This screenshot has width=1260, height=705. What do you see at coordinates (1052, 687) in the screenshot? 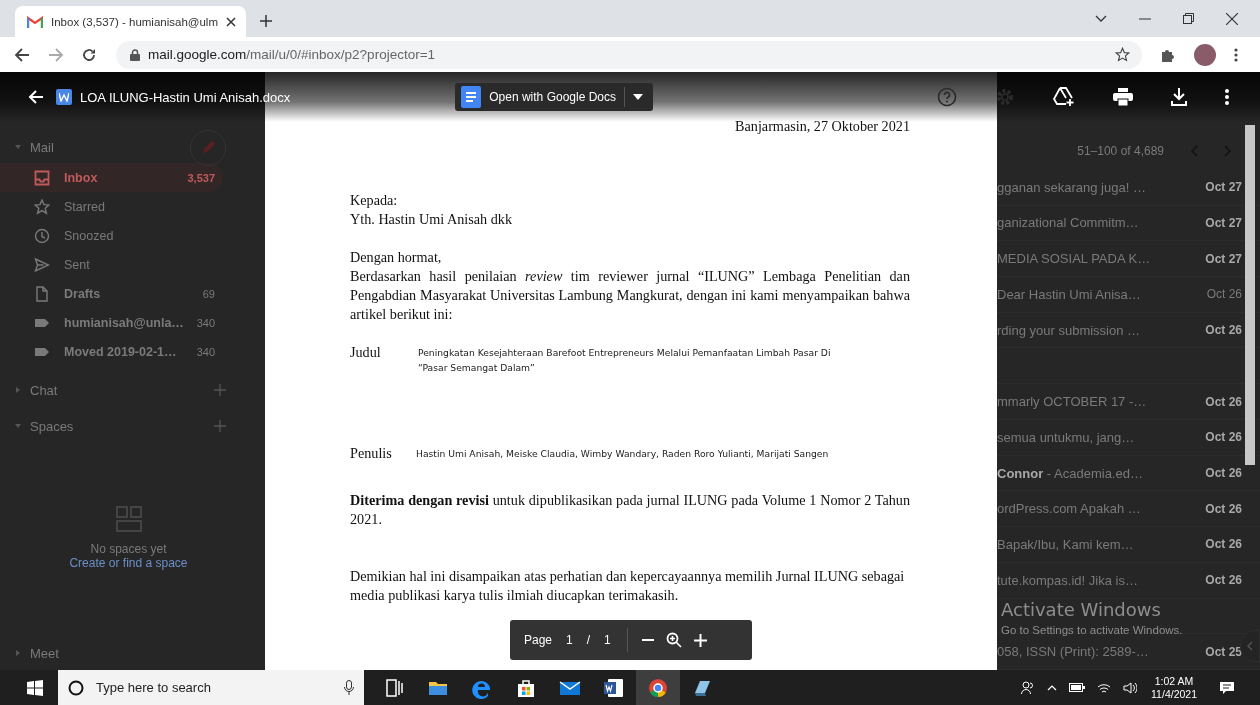
I see `chevron-up-icon` at bounding box center [1052, 687].